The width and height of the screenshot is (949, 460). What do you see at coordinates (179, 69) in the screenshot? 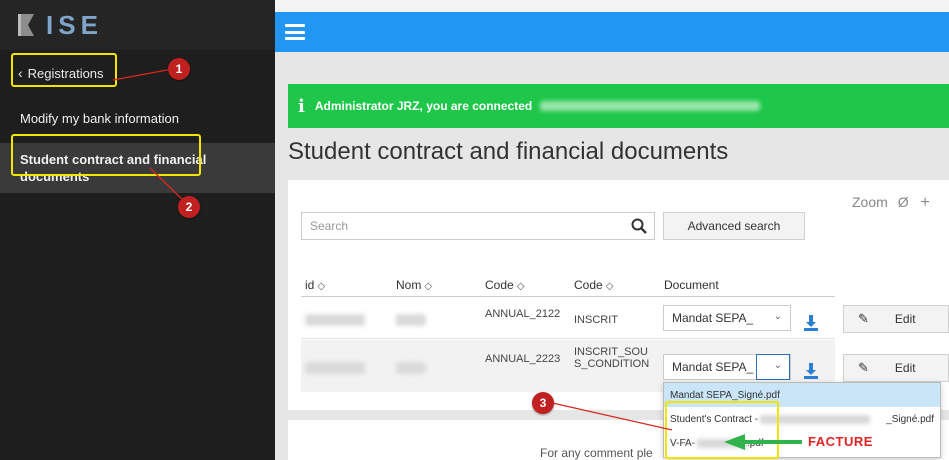
I see `step-badge-1: 1` at bounding box center [179, 69].